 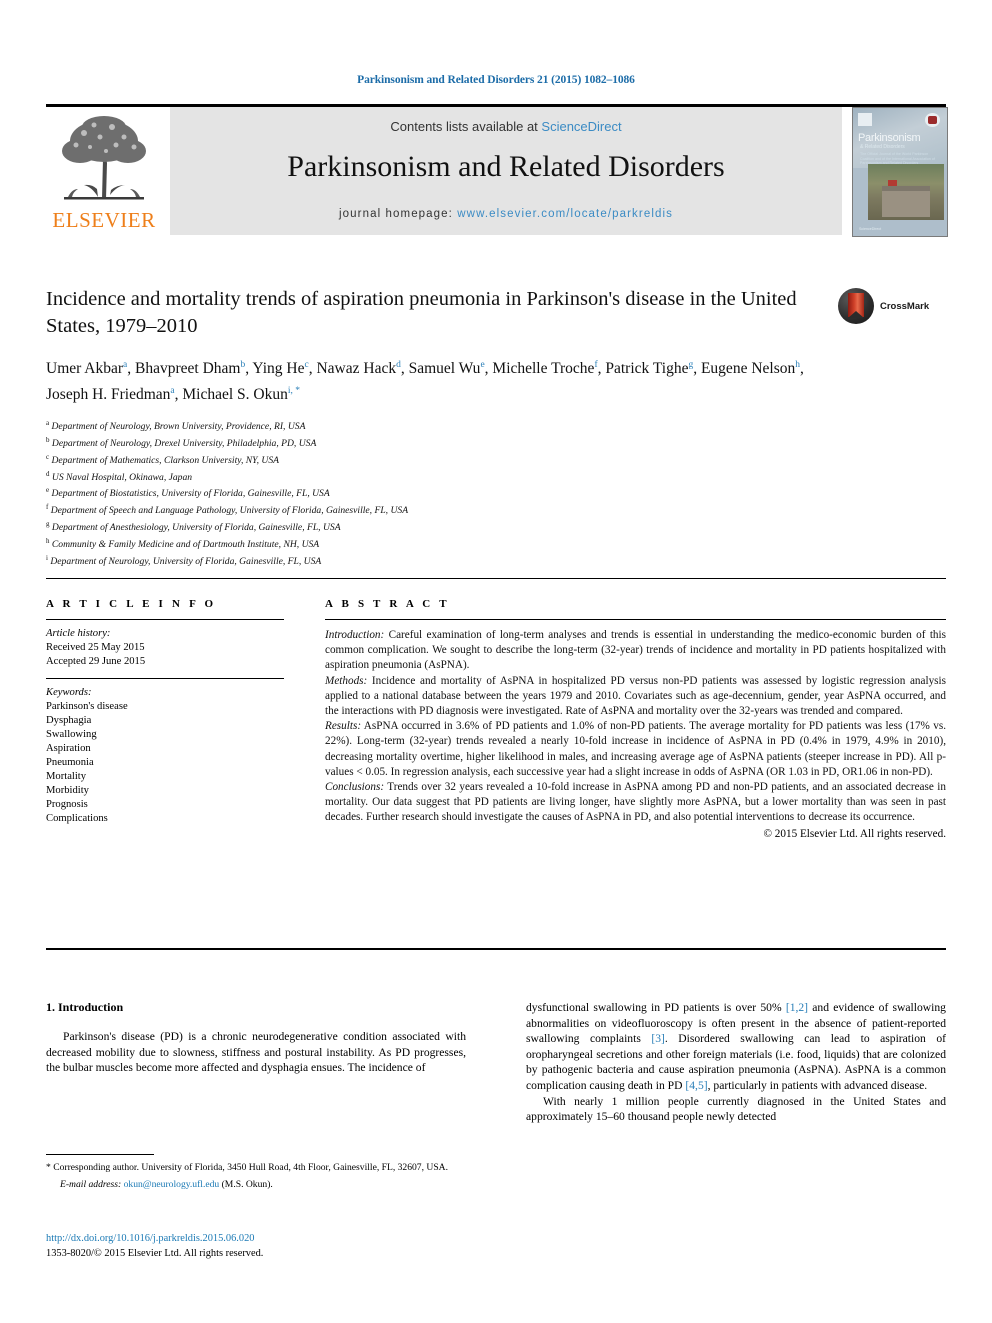 What do you see at coordinates (246, 1184) in the screenshot?
I see `email-owner: (M.S. Okun).` at bounding box center [246, 1184].